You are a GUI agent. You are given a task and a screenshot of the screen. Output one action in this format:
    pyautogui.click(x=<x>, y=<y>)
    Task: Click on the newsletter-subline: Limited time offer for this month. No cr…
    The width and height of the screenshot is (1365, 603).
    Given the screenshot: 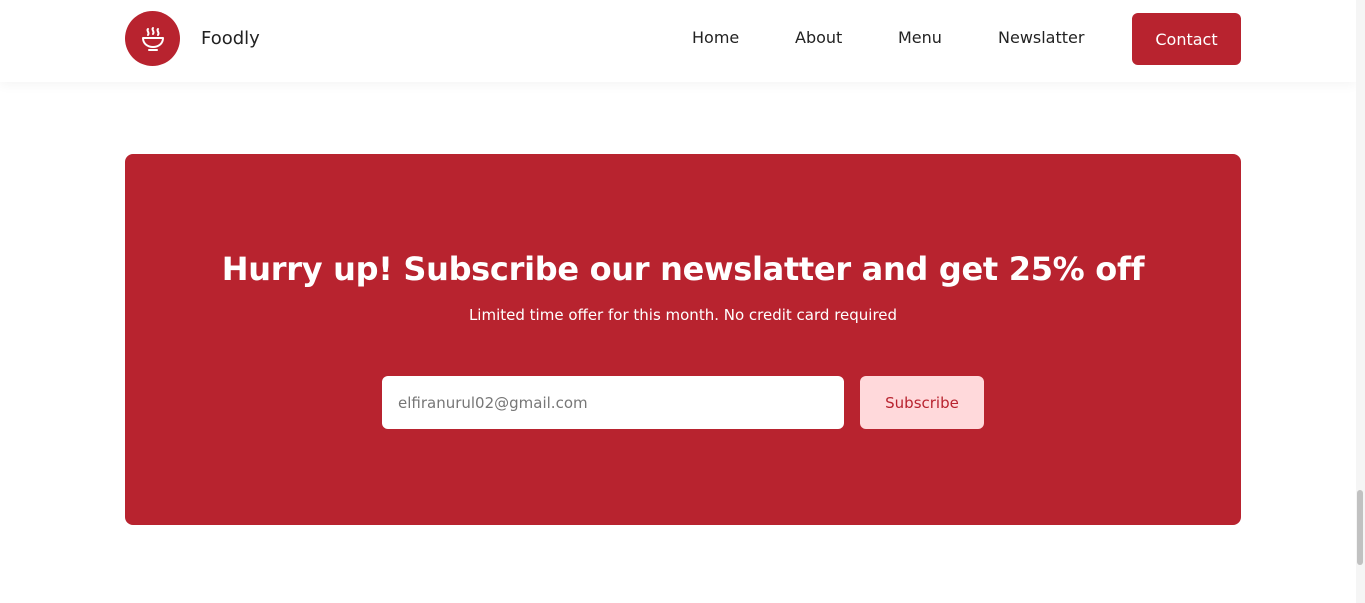 What is the action you would take?
    pyautogui.click(x=683, y=315)
    